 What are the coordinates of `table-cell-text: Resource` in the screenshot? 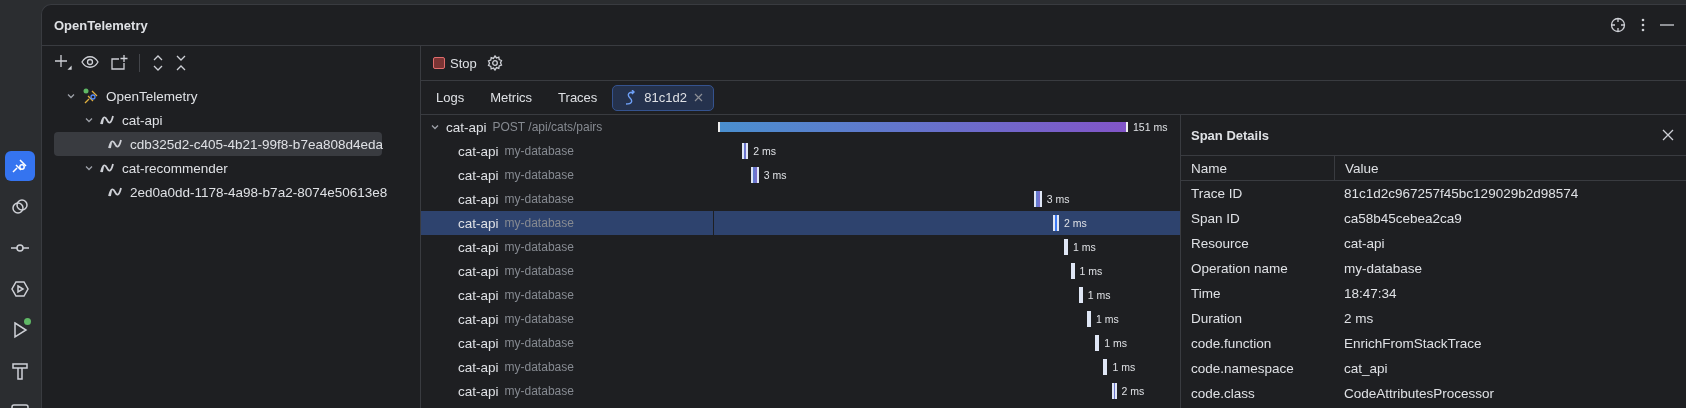 It's located at (1220, 243).